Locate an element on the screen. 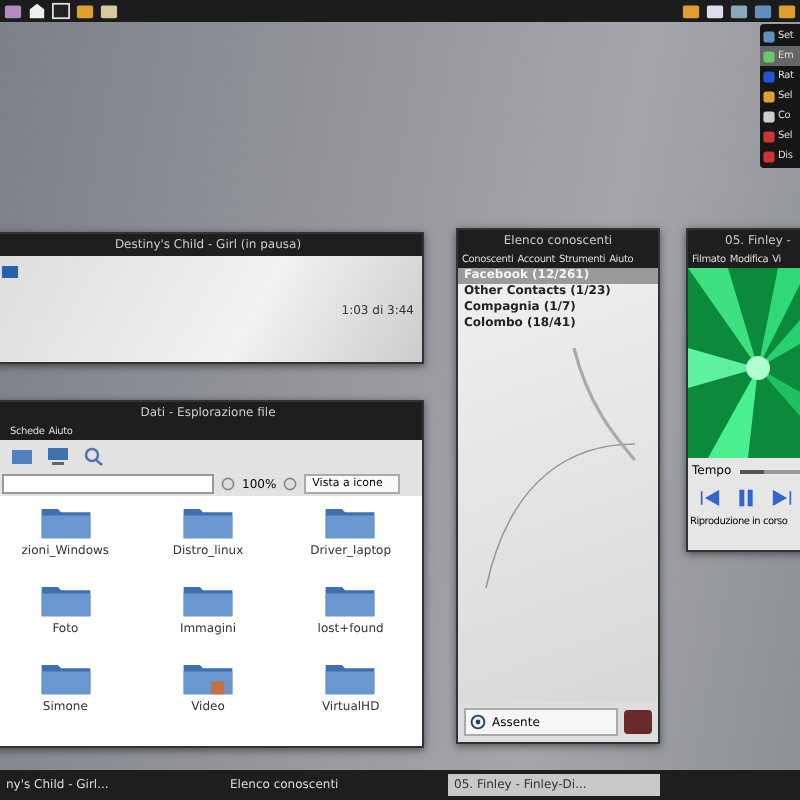 The width and height of the screenshot is (800, 800). terminal-icon is located at coordinates (61, 11).